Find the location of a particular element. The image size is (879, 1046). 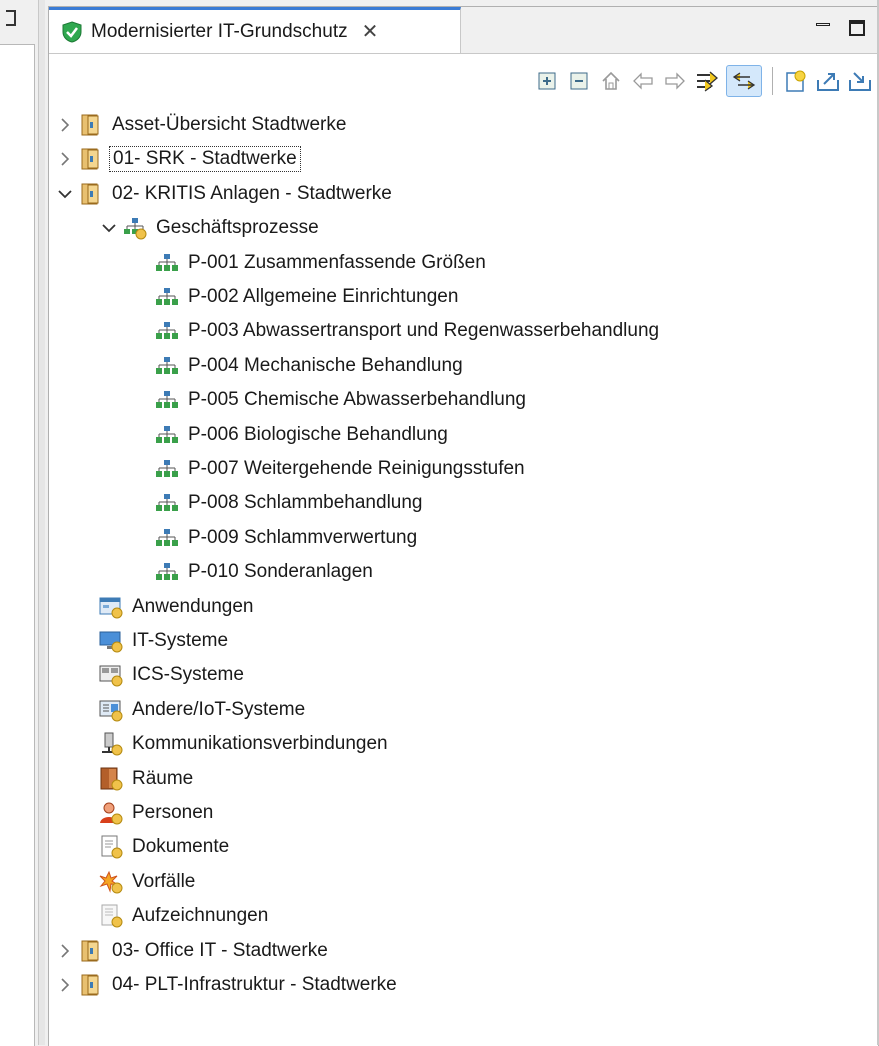

record-icon is located at coordinates (111, 916).